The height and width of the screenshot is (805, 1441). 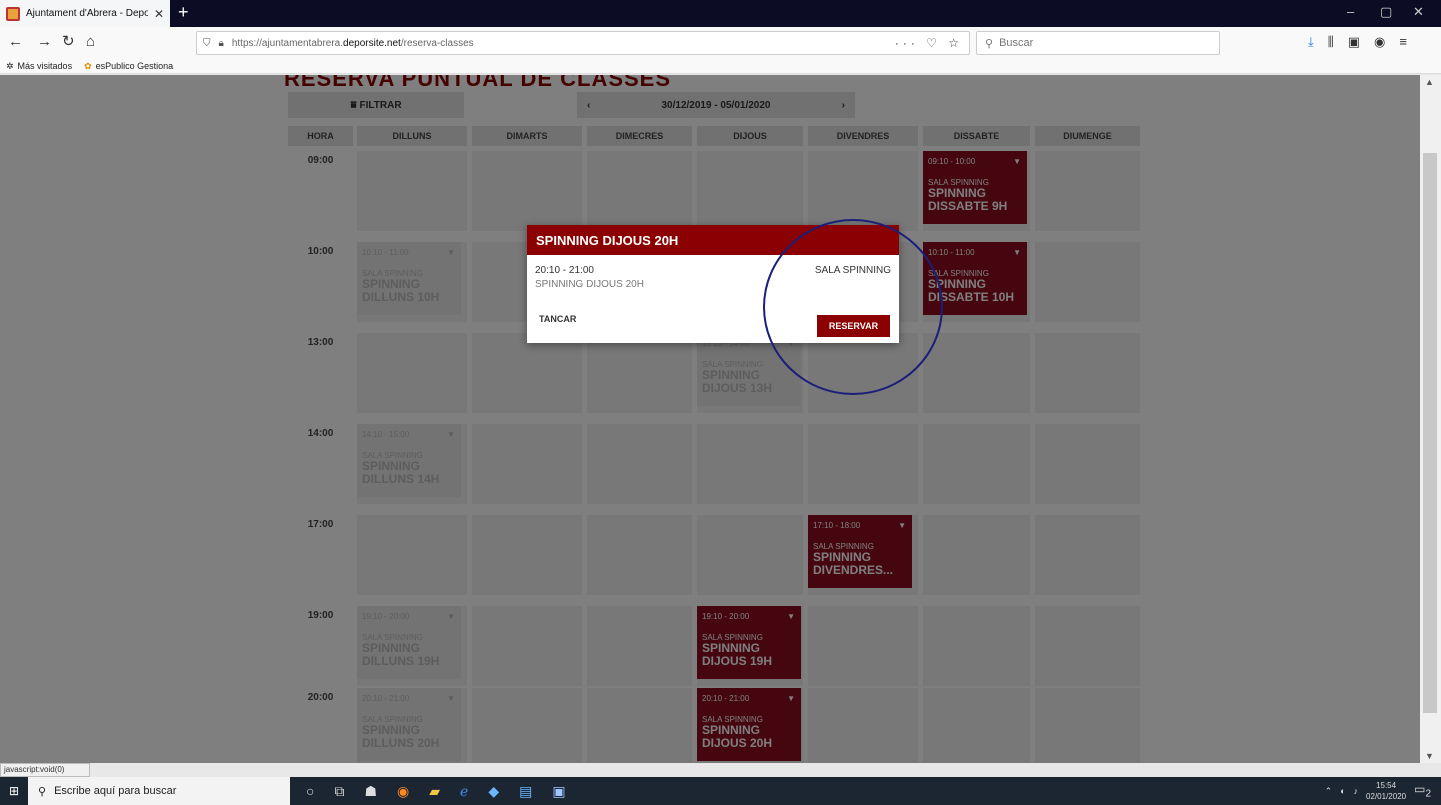 I want to click on browser-status-text: javascript:void(0), so click(x=45, y=770).